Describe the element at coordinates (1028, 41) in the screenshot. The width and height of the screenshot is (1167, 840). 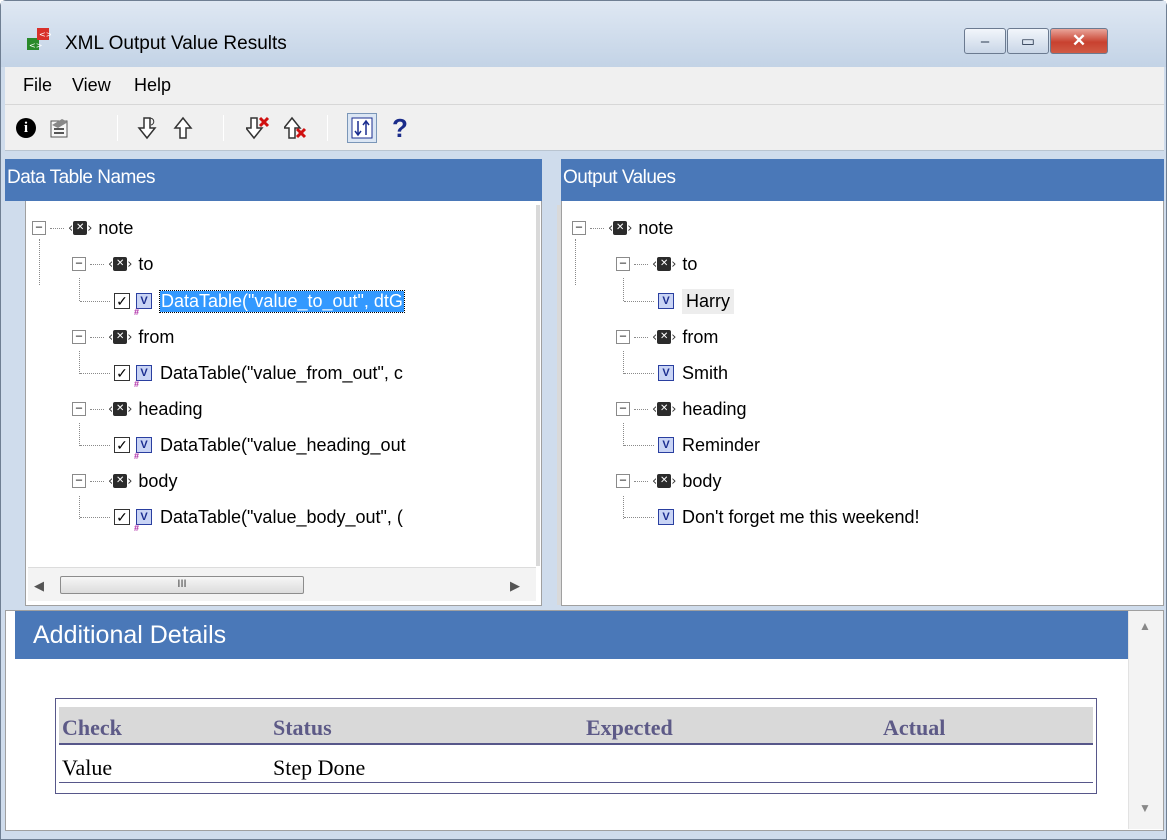
I see `maximize-button: ▭` at that location.